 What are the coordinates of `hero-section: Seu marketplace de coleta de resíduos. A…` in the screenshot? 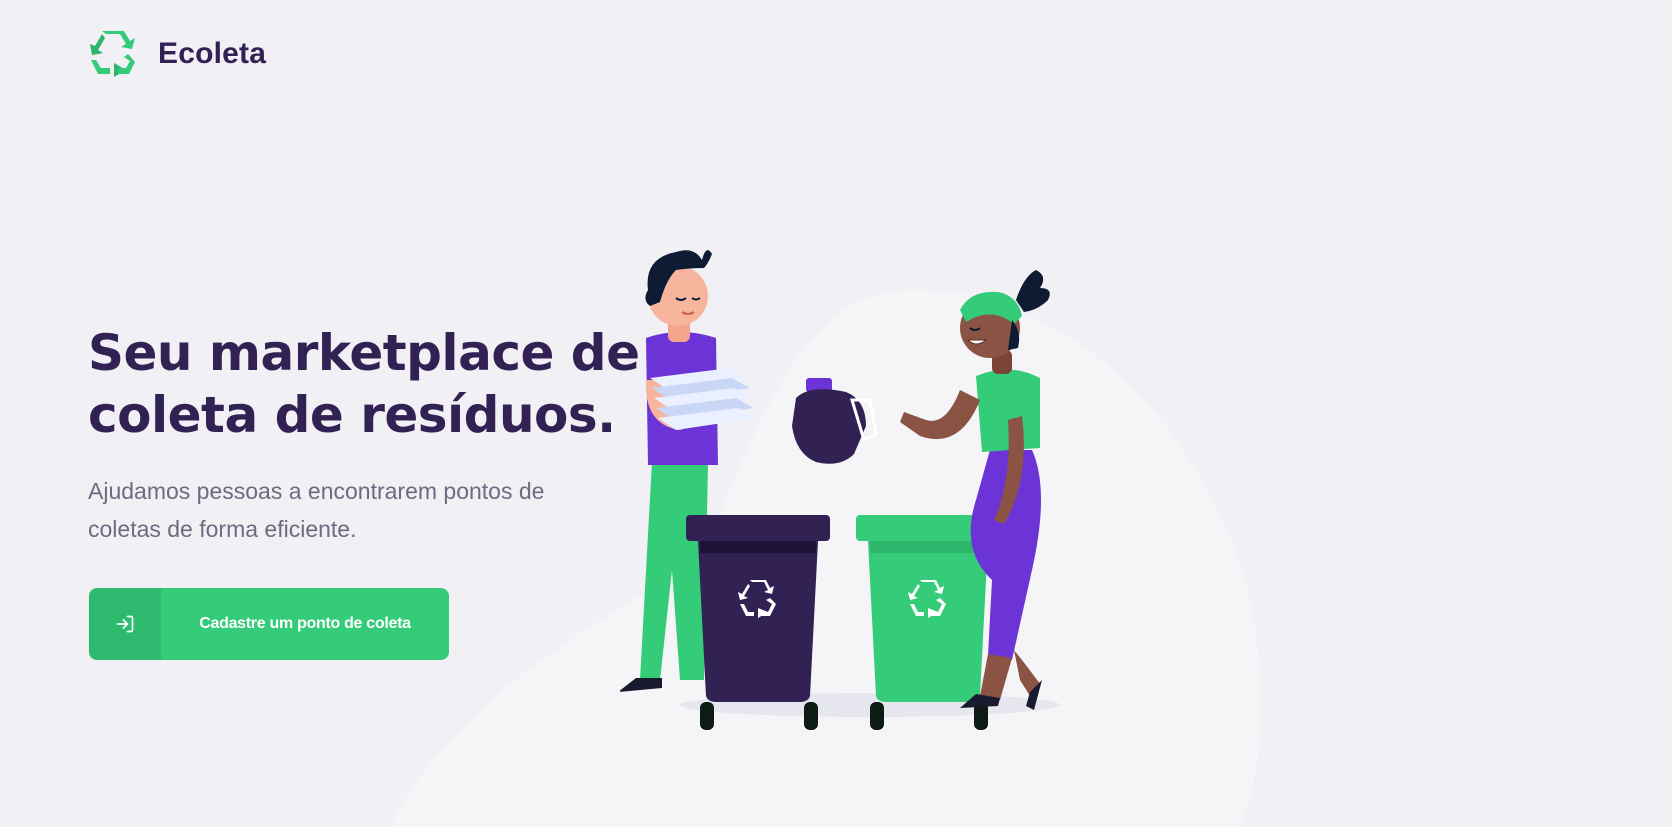 It's located at (368, 435).